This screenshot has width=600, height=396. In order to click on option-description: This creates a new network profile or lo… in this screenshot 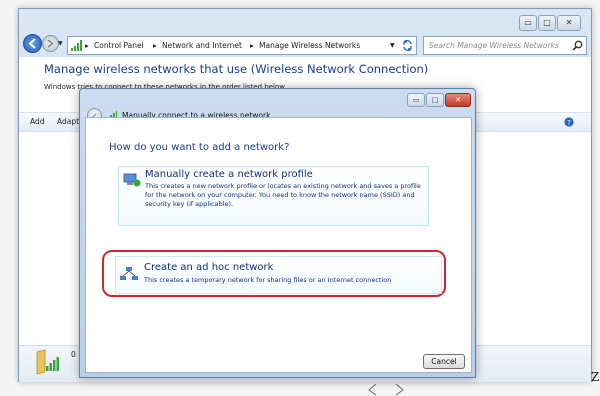, I will do `click(283, 195)`.